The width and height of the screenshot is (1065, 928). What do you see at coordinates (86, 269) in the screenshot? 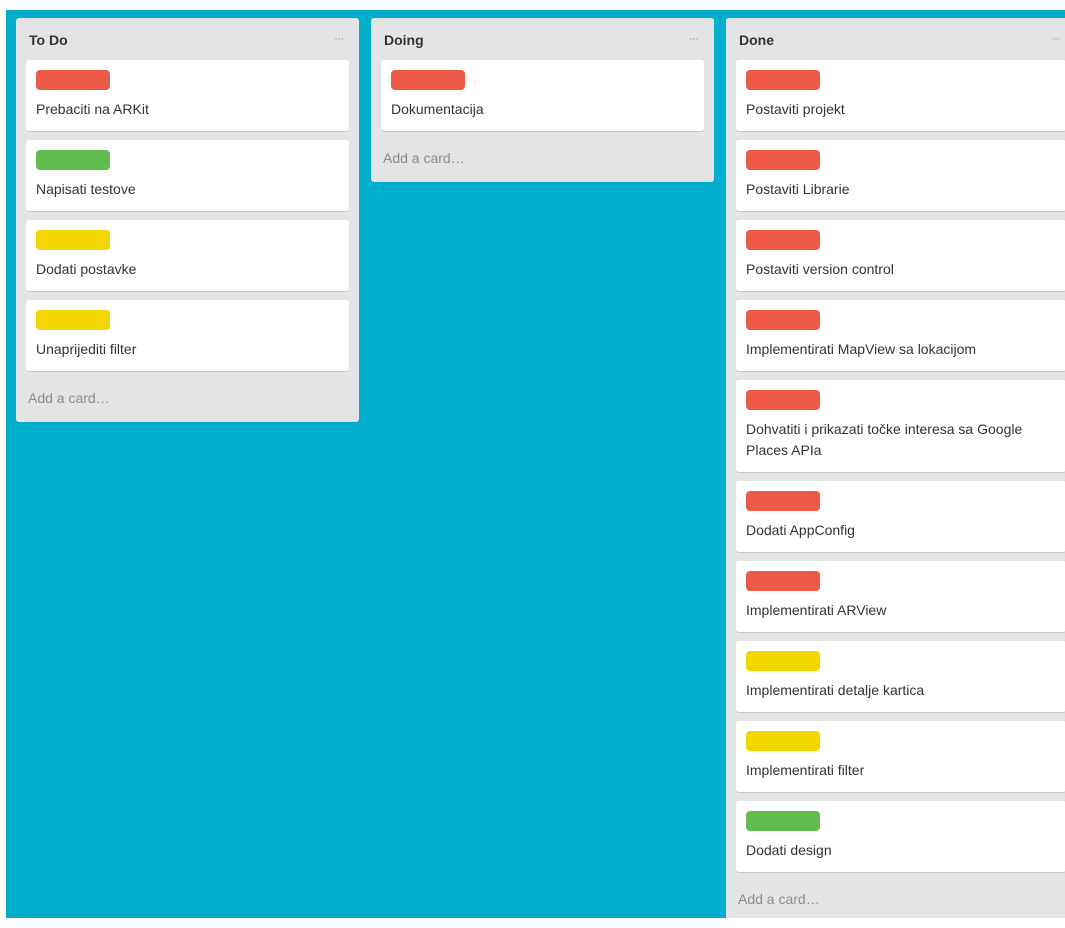
I see `card-title: Dodati postavke` at bounding box center [86, 269].